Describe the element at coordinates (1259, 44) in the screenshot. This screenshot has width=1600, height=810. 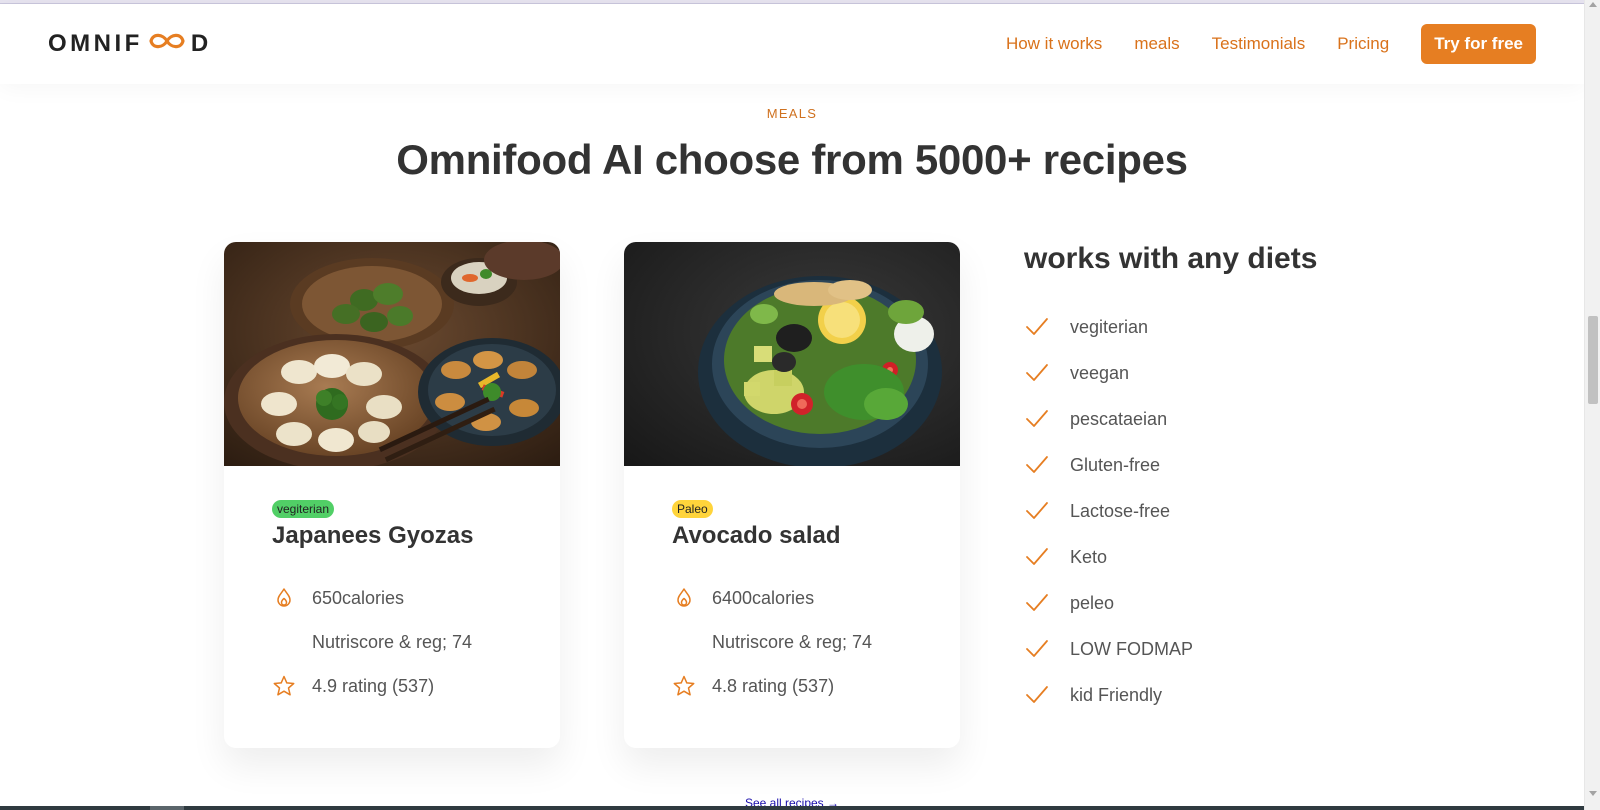
I see `nav-link-testimonials: Testimonials` at that location.